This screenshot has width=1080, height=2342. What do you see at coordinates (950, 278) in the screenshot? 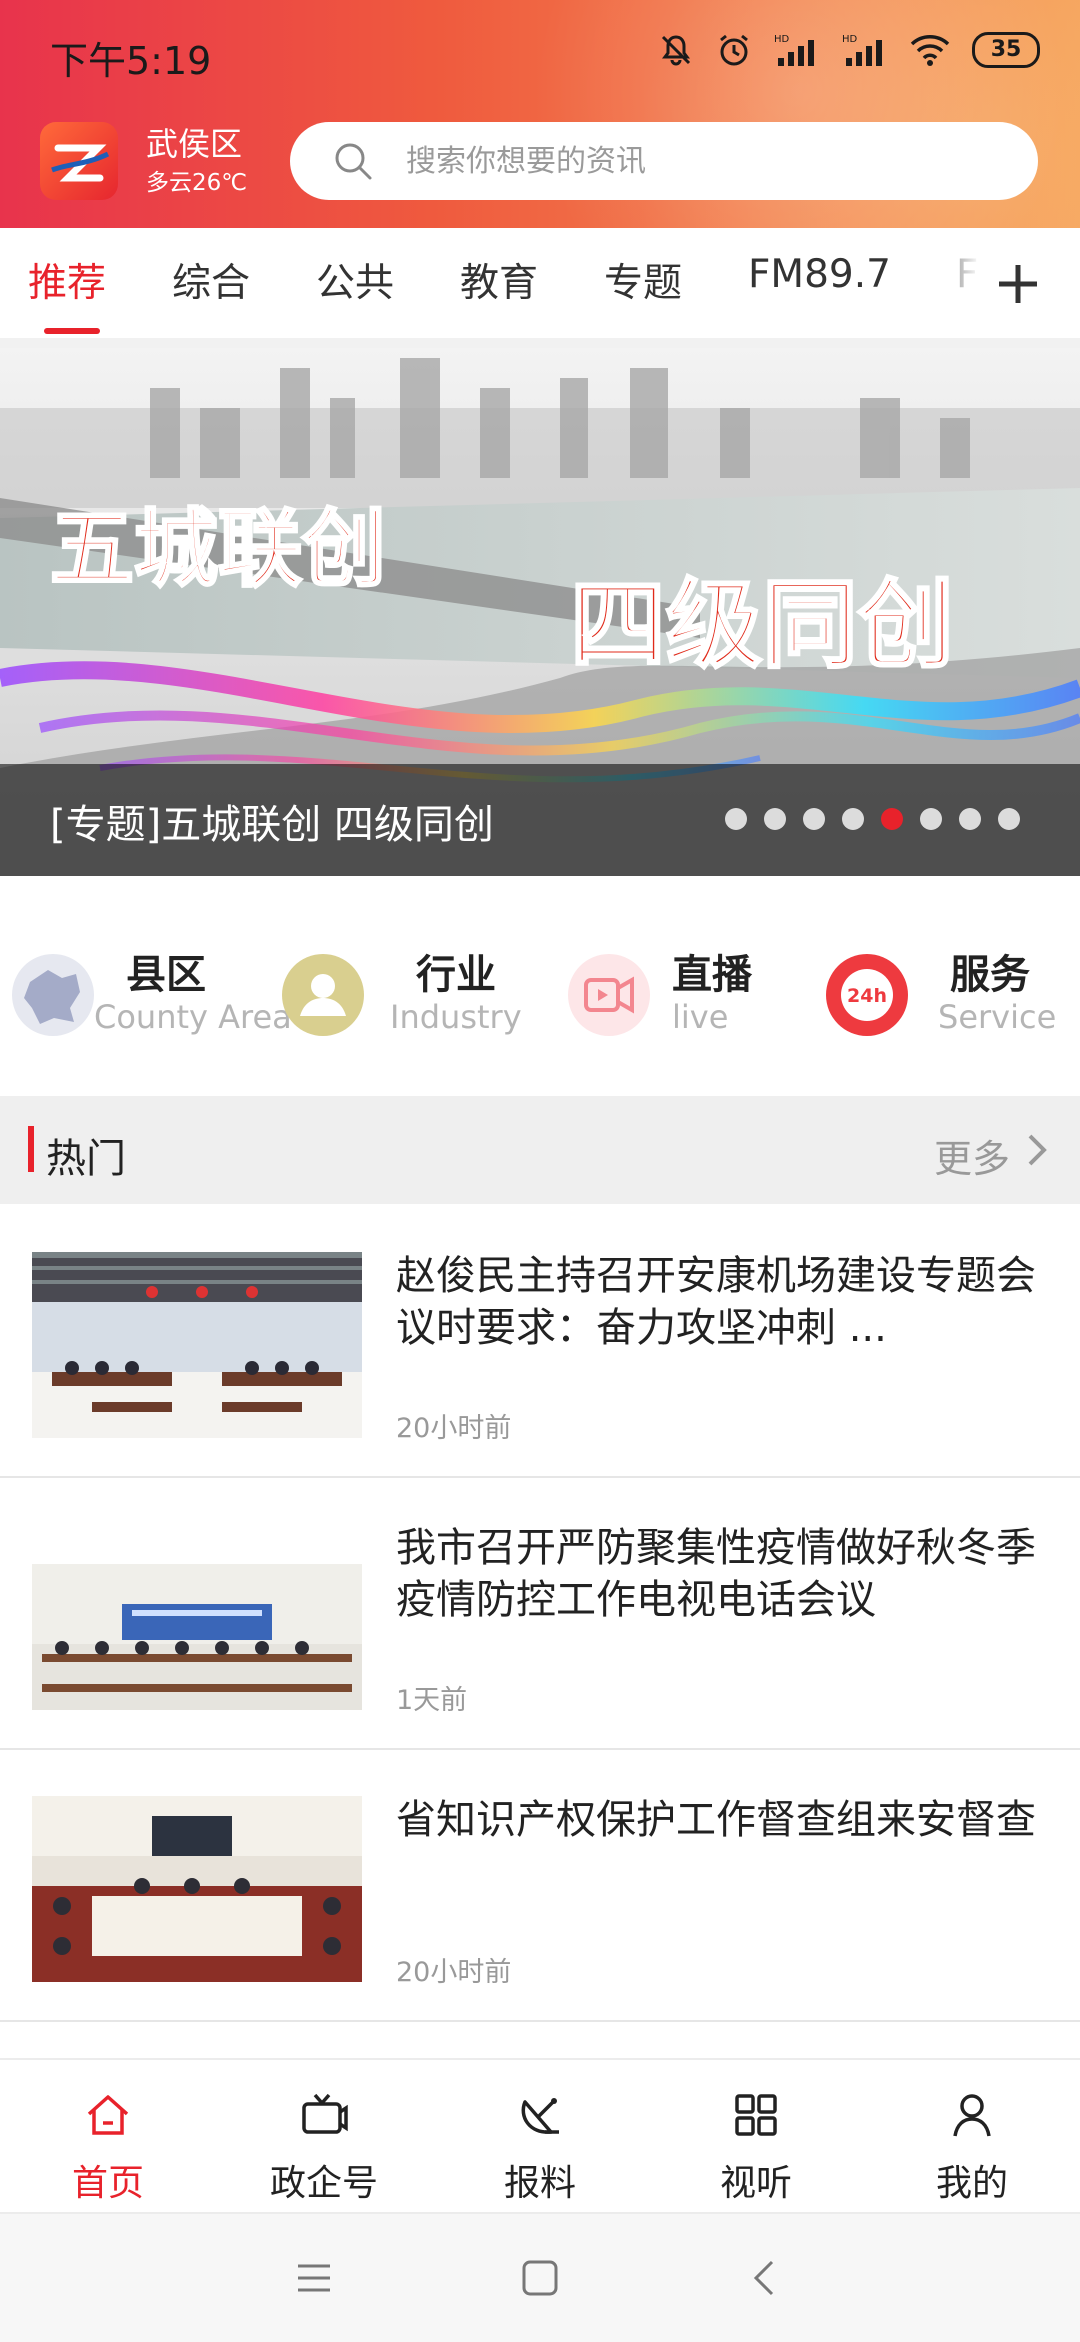
I see `tab-fade` at bounding box center [950, 278].